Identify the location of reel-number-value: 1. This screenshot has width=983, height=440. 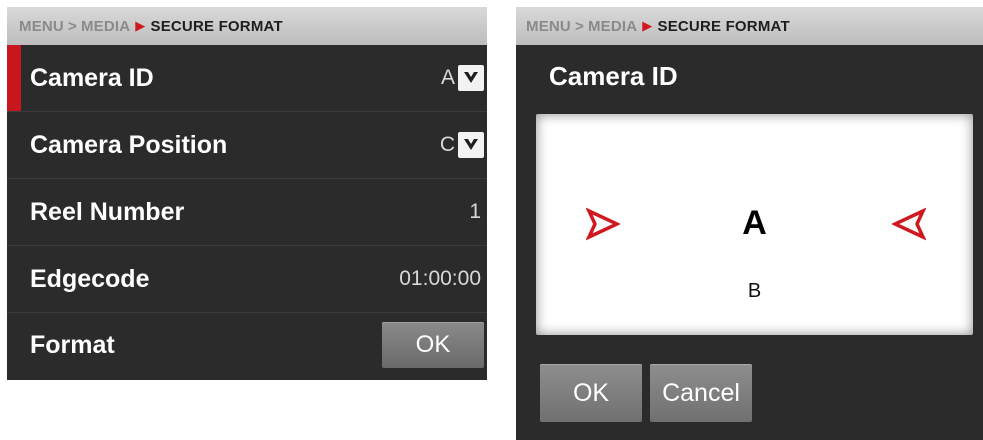
(475, 211).